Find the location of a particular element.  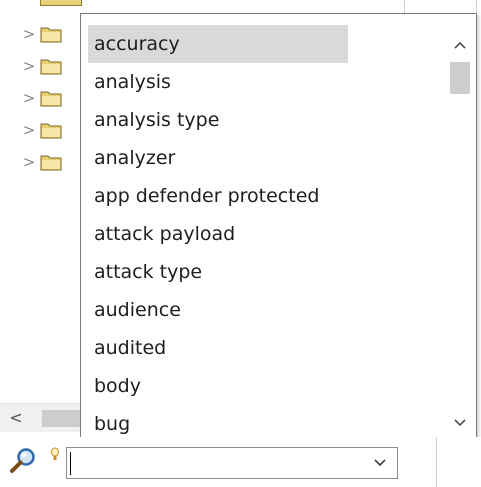

list-item: audited is located at coordinates (265, 348).